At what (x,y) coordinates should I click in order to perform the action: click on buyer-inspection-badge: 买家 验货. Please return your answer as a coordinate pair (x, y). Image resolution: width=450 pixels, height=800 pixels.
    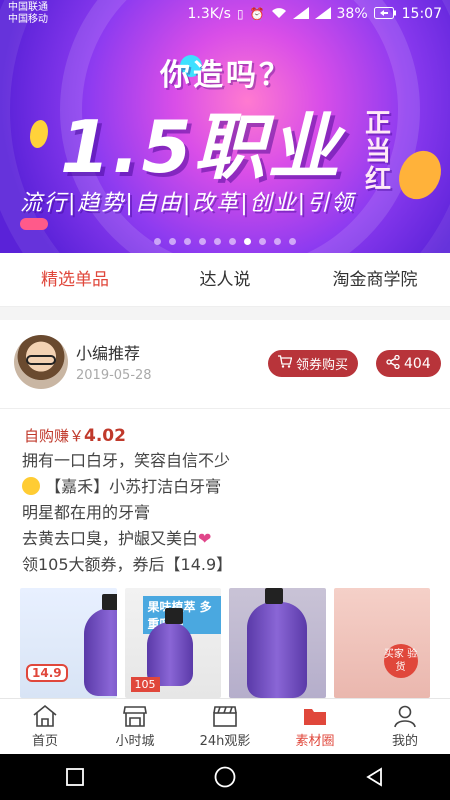
    Looking at the image, I should click on (400, 661).